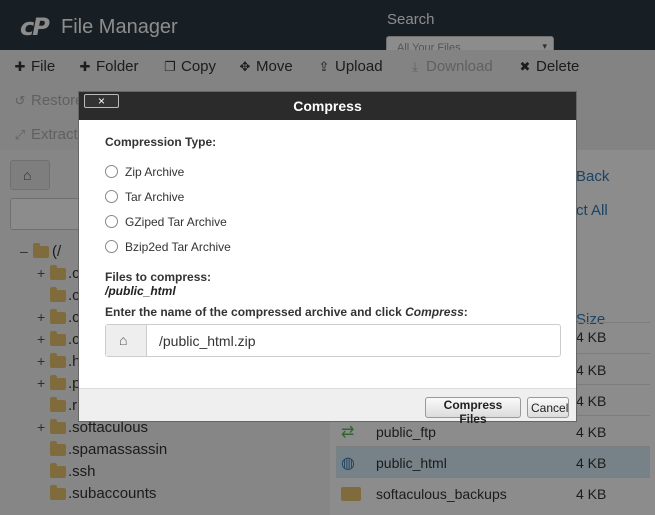  What do you see at coordinates (178, 247) in the screenshot?
I see `option-label: Bzip2ed Tar Archive` at bounding box center [178, 247].